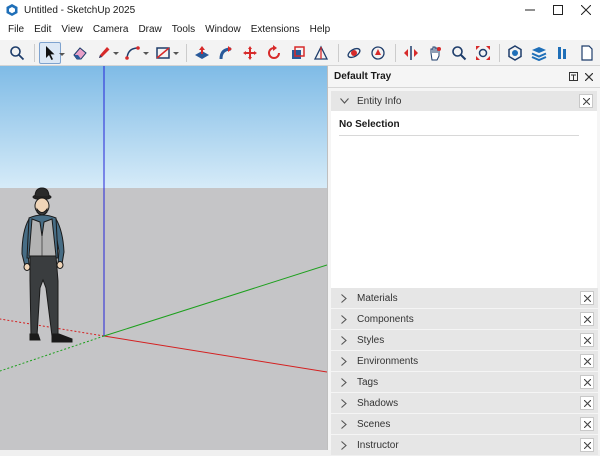 The height and width of the screenshot is (456, 600). What do you see at coordinates (464, 424) in the screenshot?
I see `scenes-panel-header: Scenes` at bounding box center [464, 424].